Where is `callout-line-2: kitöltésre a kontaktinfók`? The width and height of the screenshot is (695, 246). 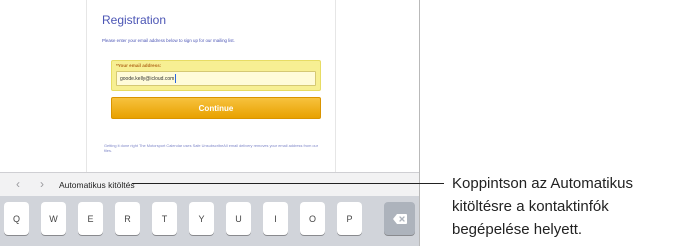
callout-line-2: kitöltésre a kontaktinfók is located at coordinates (530, 206).